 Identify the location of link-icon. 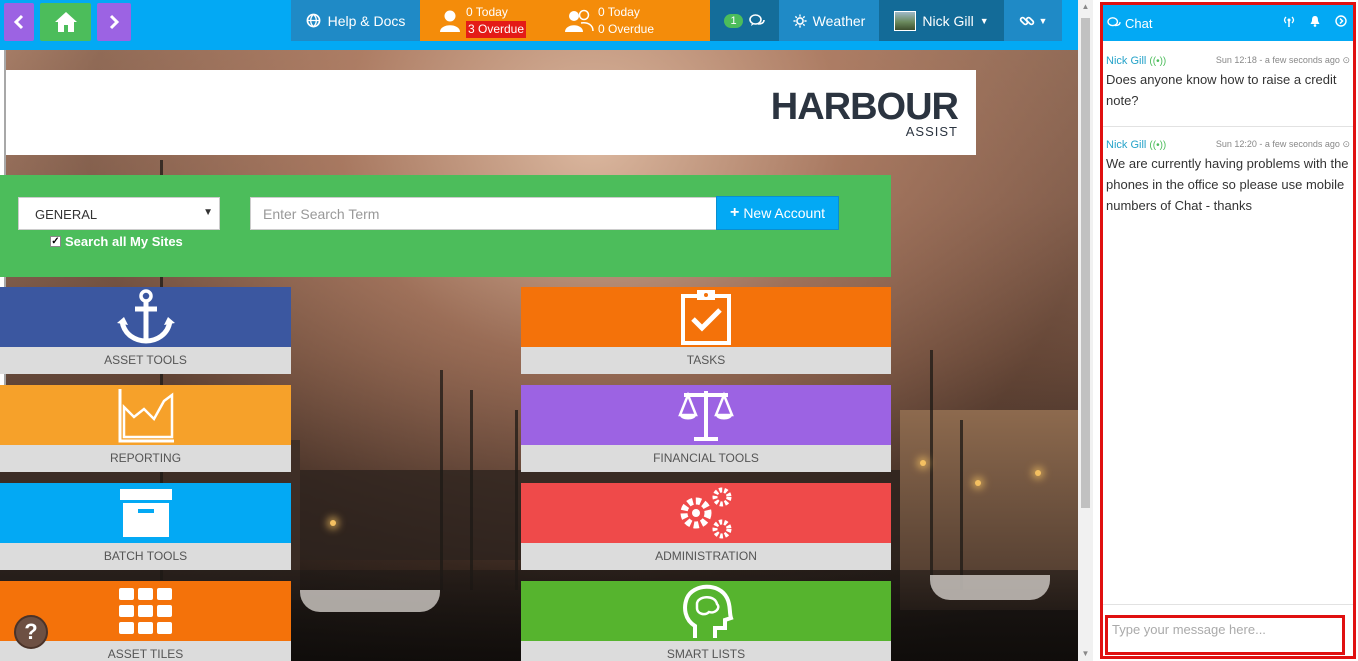
(1026, 20).